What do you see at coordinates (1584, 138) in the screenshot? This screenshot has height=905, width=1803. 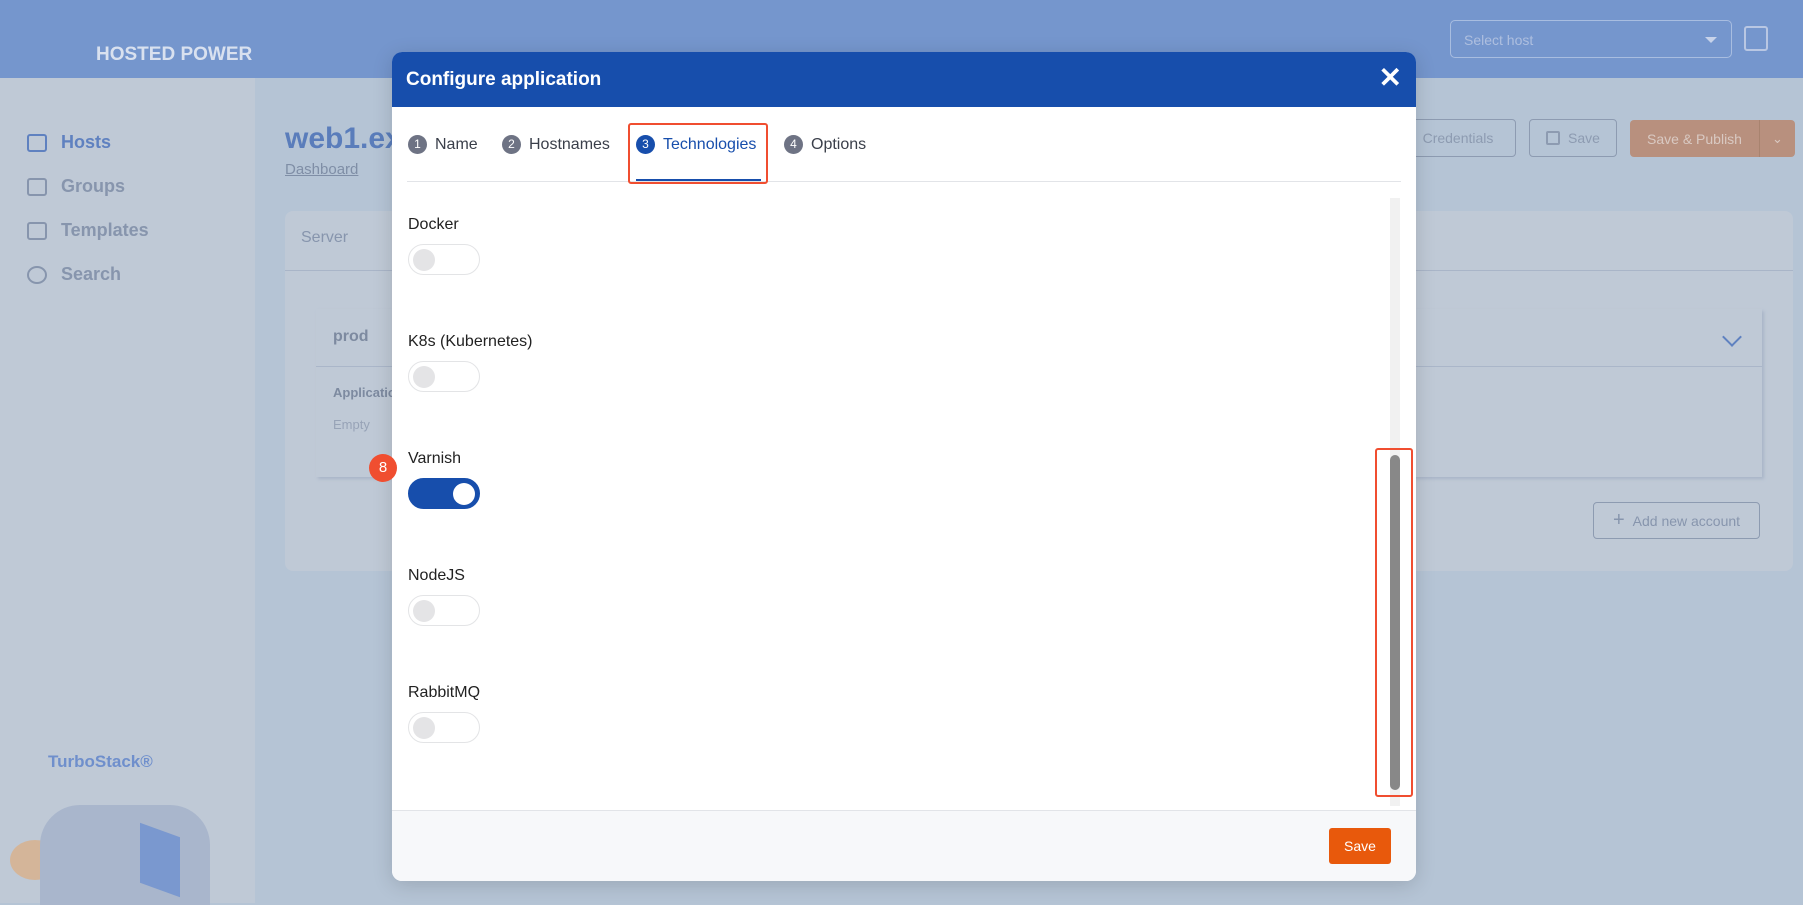 I see `button-label: Save` at bounding box center [1584, 138].